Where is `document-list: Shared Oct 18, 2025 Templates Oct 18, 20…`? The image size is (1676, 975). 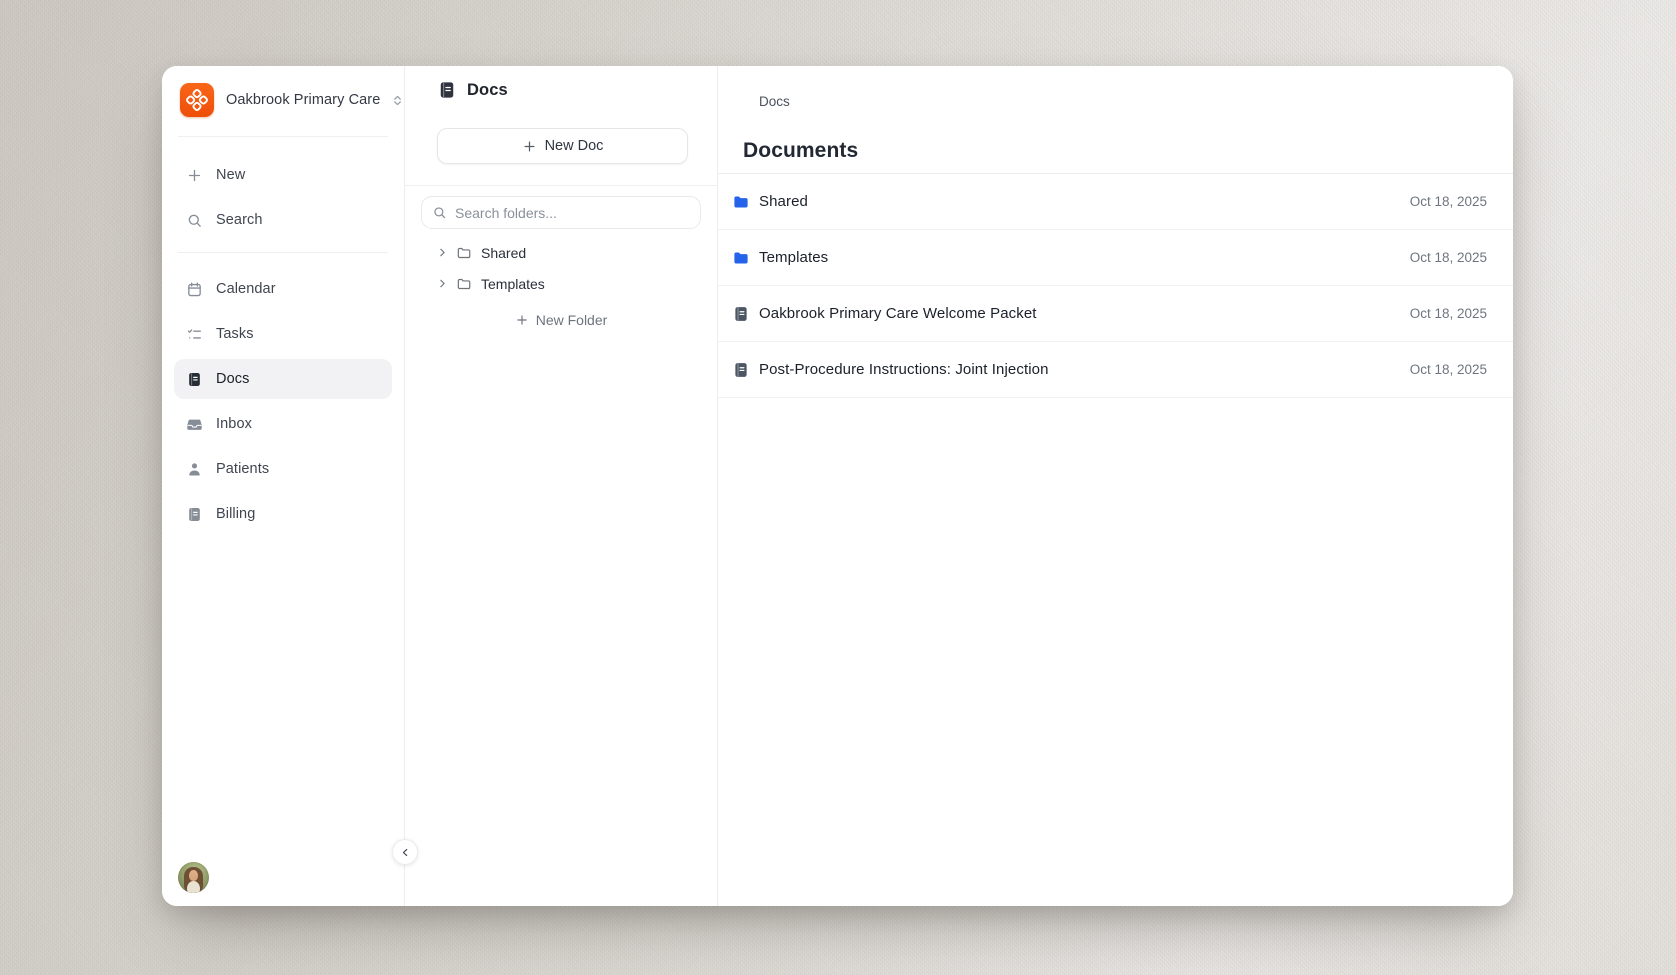 document-list: Shared Oct 18, 2025 Templates Oct 18, 20… is located at coordinates (1115, 285).